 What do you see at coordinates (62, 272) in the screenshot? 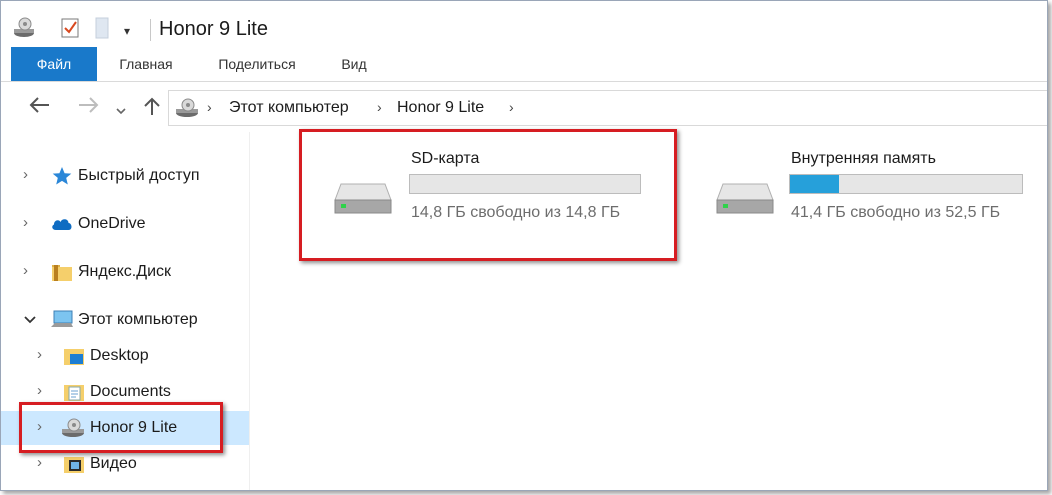
I see `folder-icon` at bounding box center [62, 272].